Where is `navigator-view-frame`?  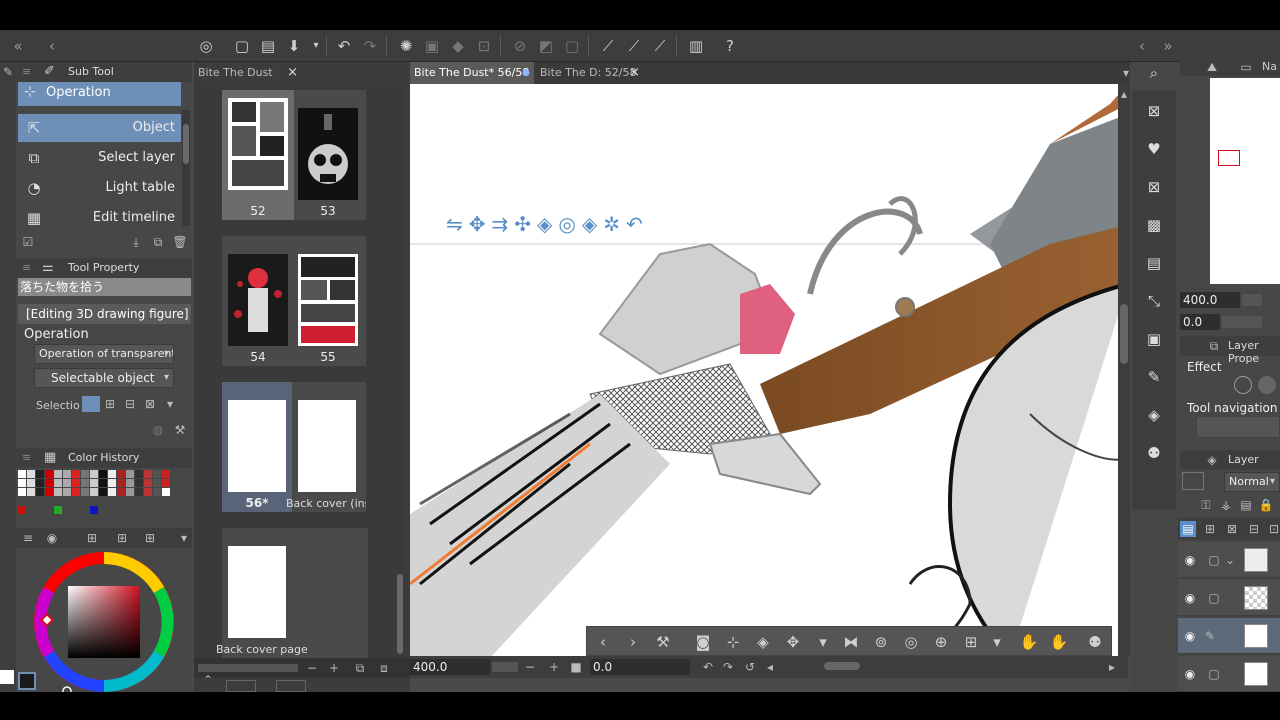
navigator-view-frame is located at coordinates (1229, 158).